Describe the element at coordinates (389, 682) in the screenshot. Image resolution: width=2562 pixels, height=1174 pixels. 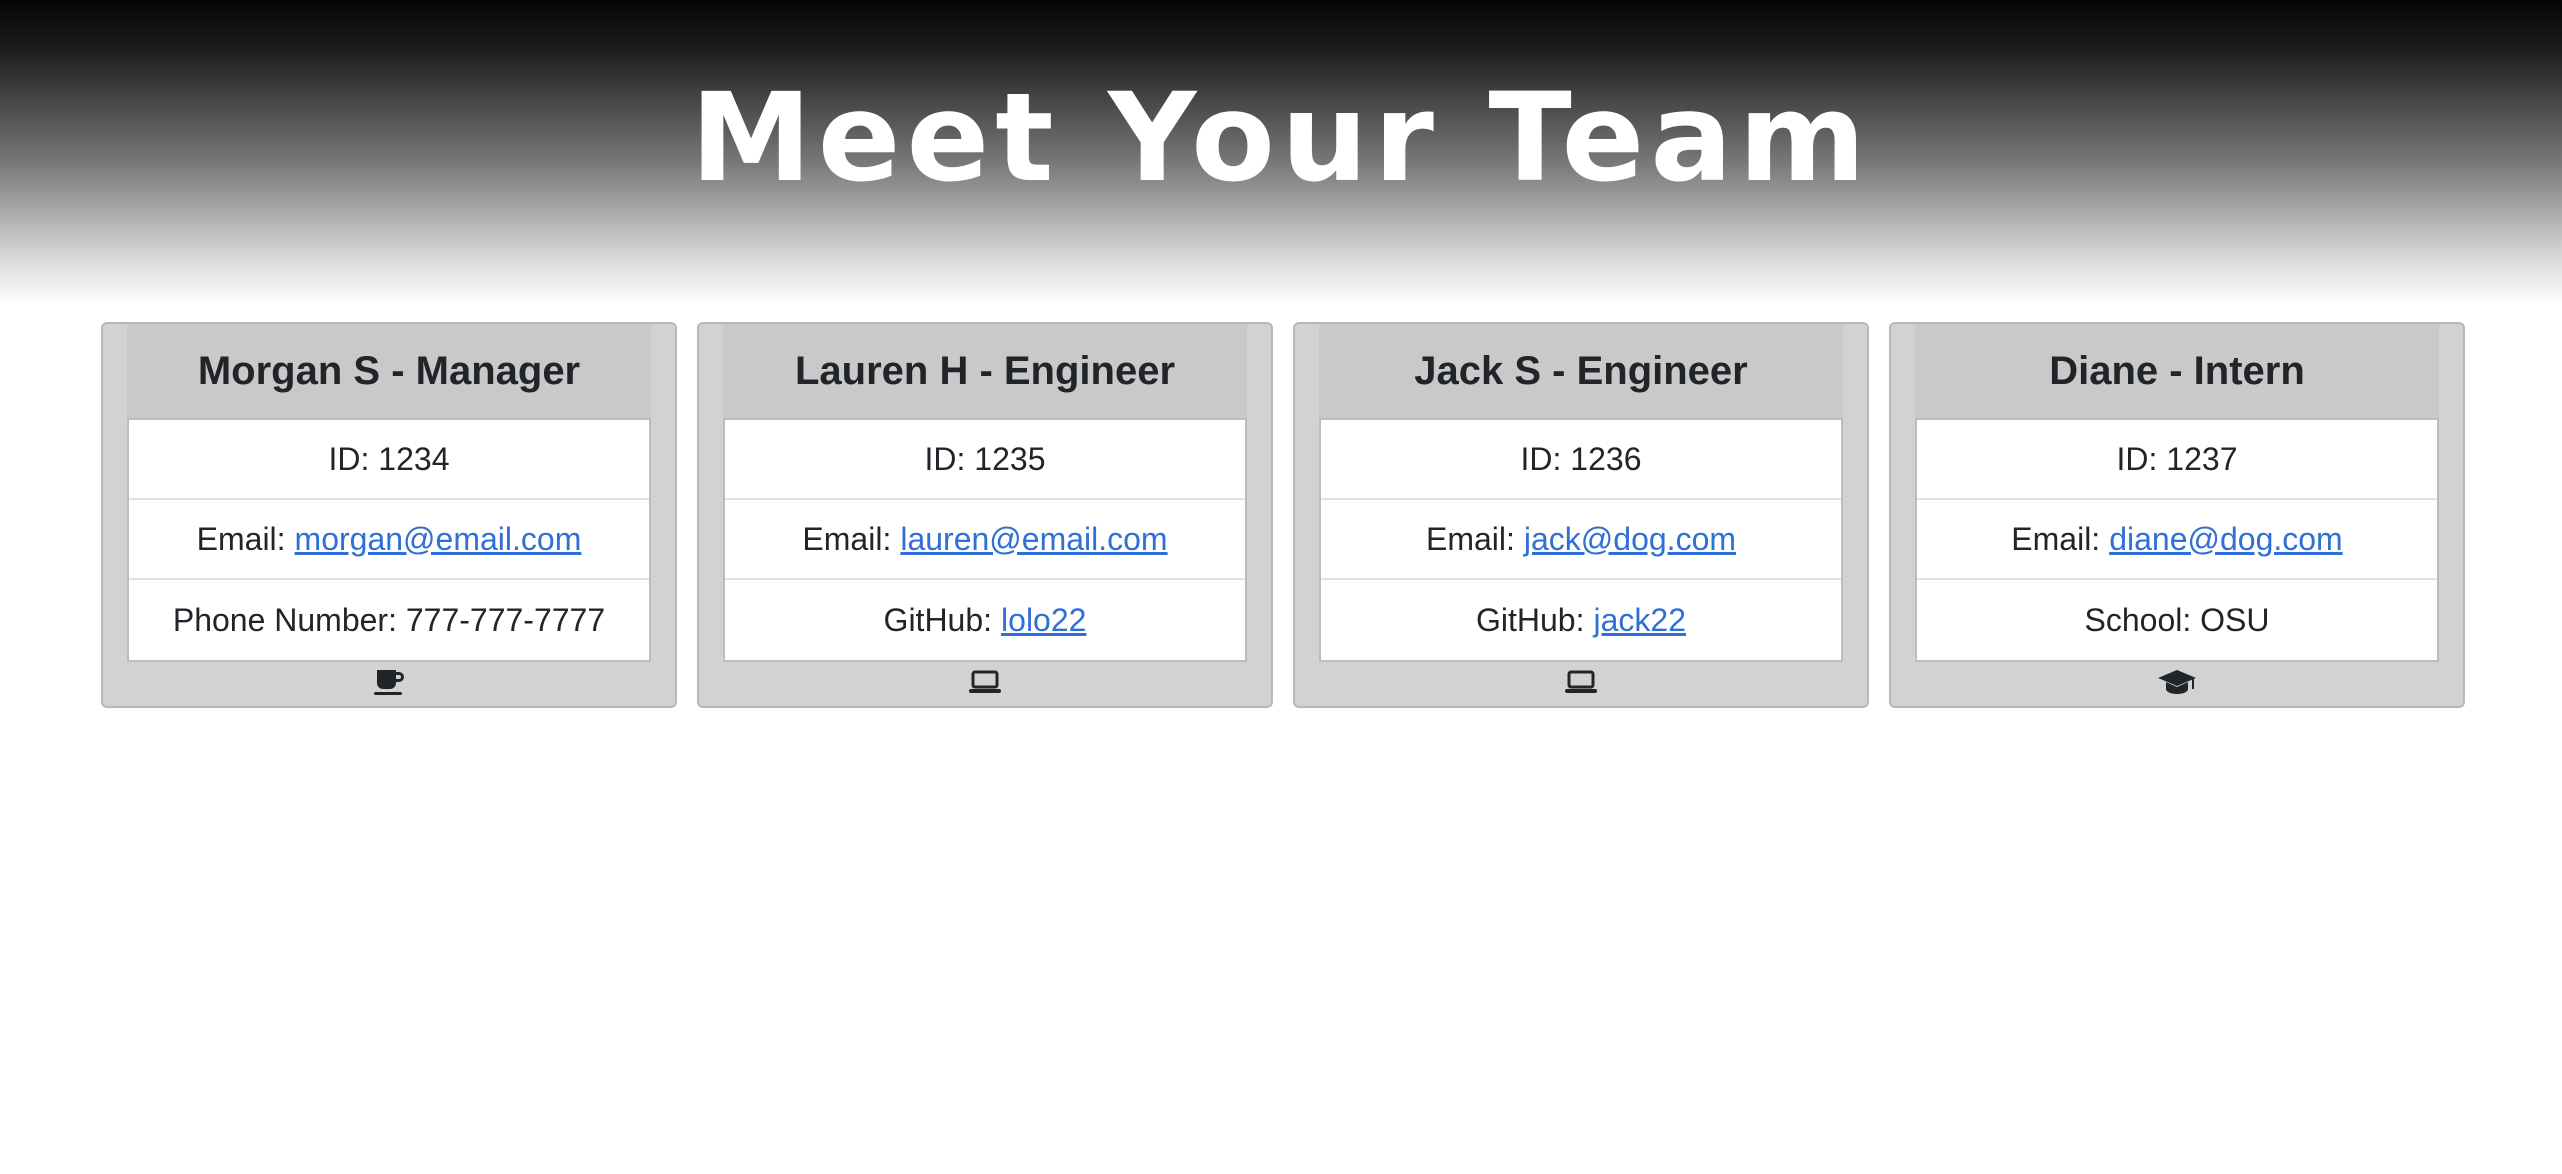
I see `coffee-icon` at that location.